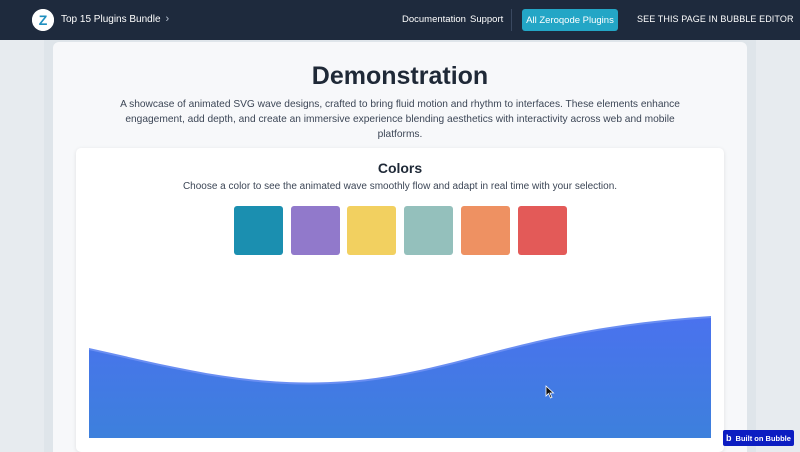 The width and height of the screenshot is (800, 452). I want to click on color-swatch-sage, so click(429, 230).